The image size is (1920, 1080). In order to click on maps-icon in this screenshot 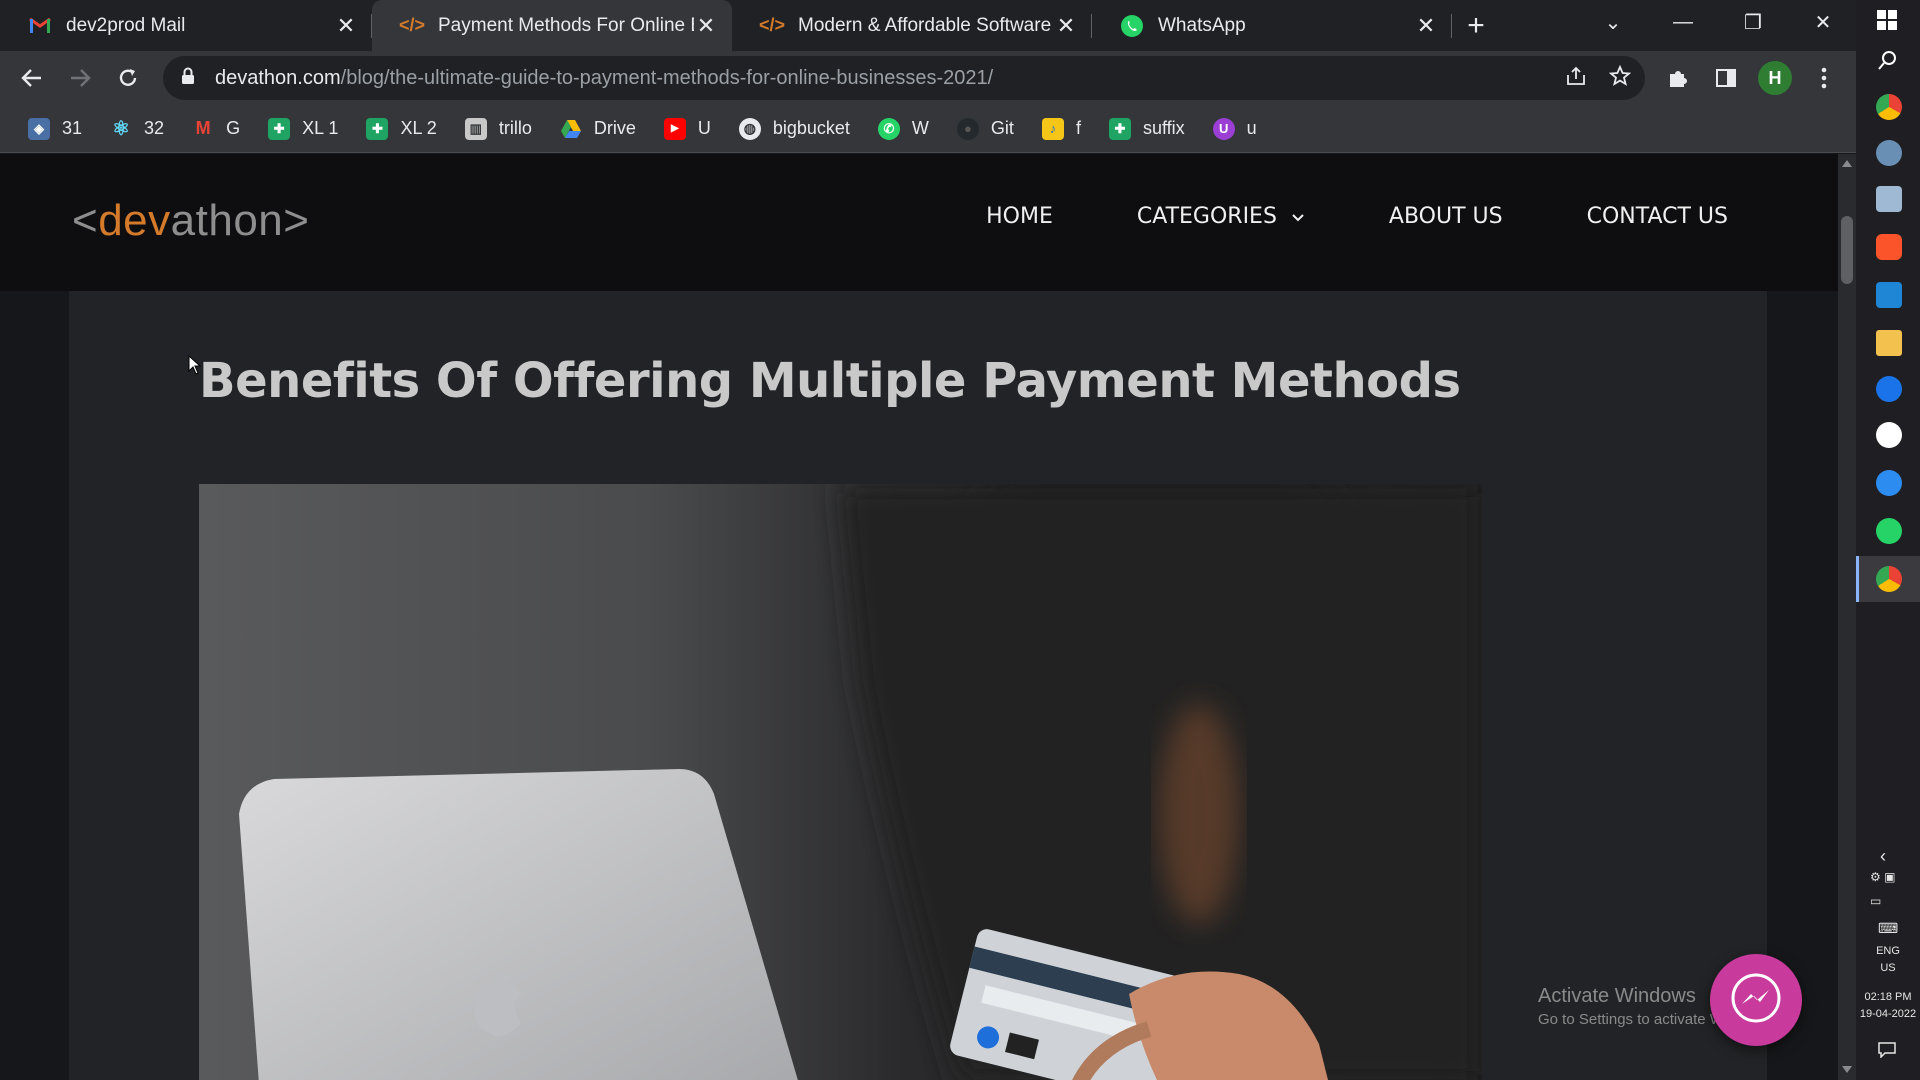, I will do `click(1889, 389)`.